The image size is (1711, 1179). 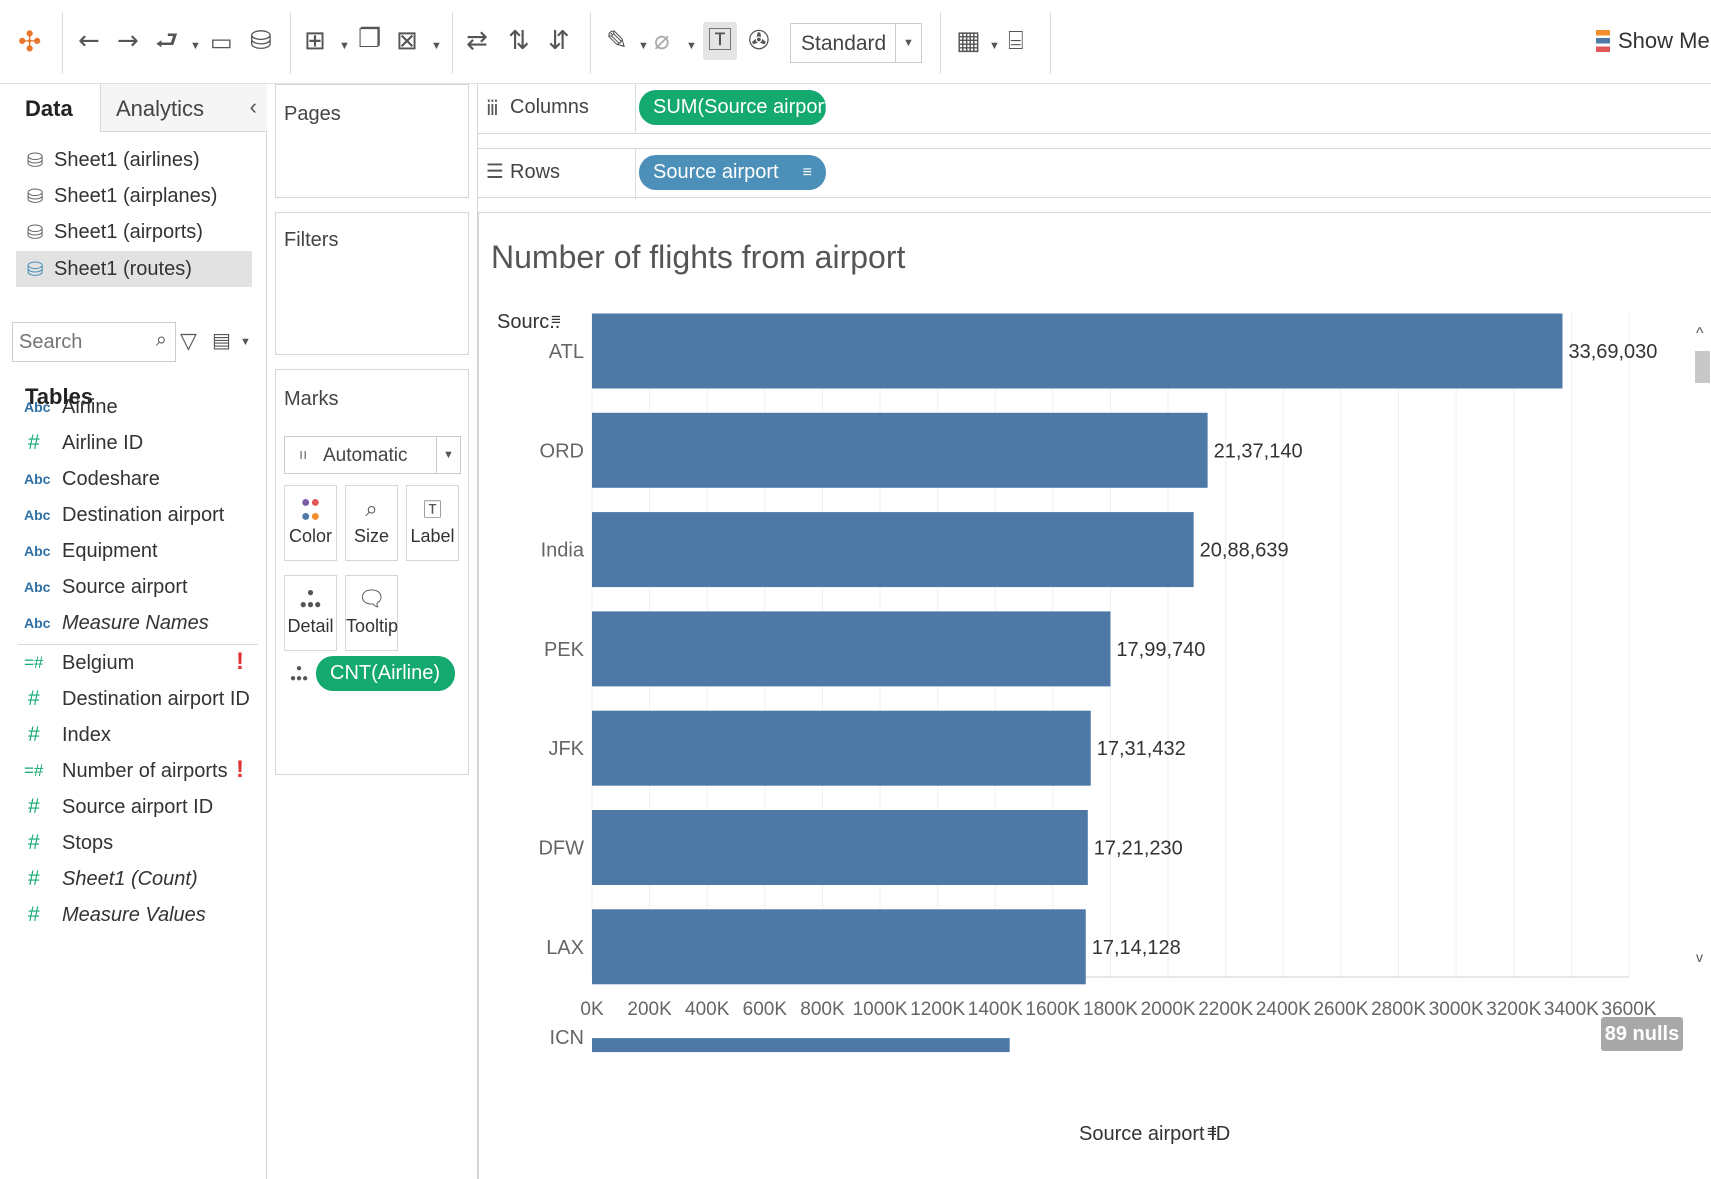 What do you see at coordinates (994, 46) in the screenshot?
I see `show-cards-caret-icon: ▼` at bounding box center [994, 46].